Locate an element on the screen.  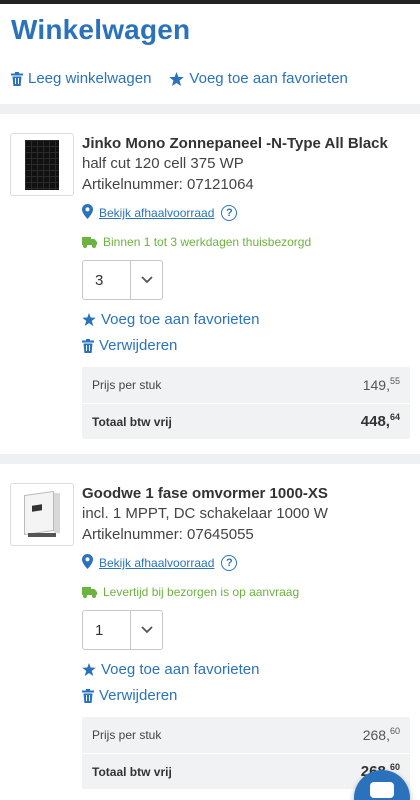
delivery-text: Levertijd bij bezorgen is op aanvraag is located at coordinates (201, 592).